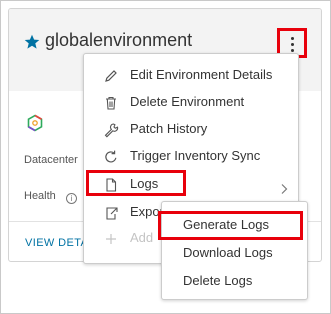  Describe the element at coordinates (111, 156) in the screenshot. I see `refresh-icon` at that location.